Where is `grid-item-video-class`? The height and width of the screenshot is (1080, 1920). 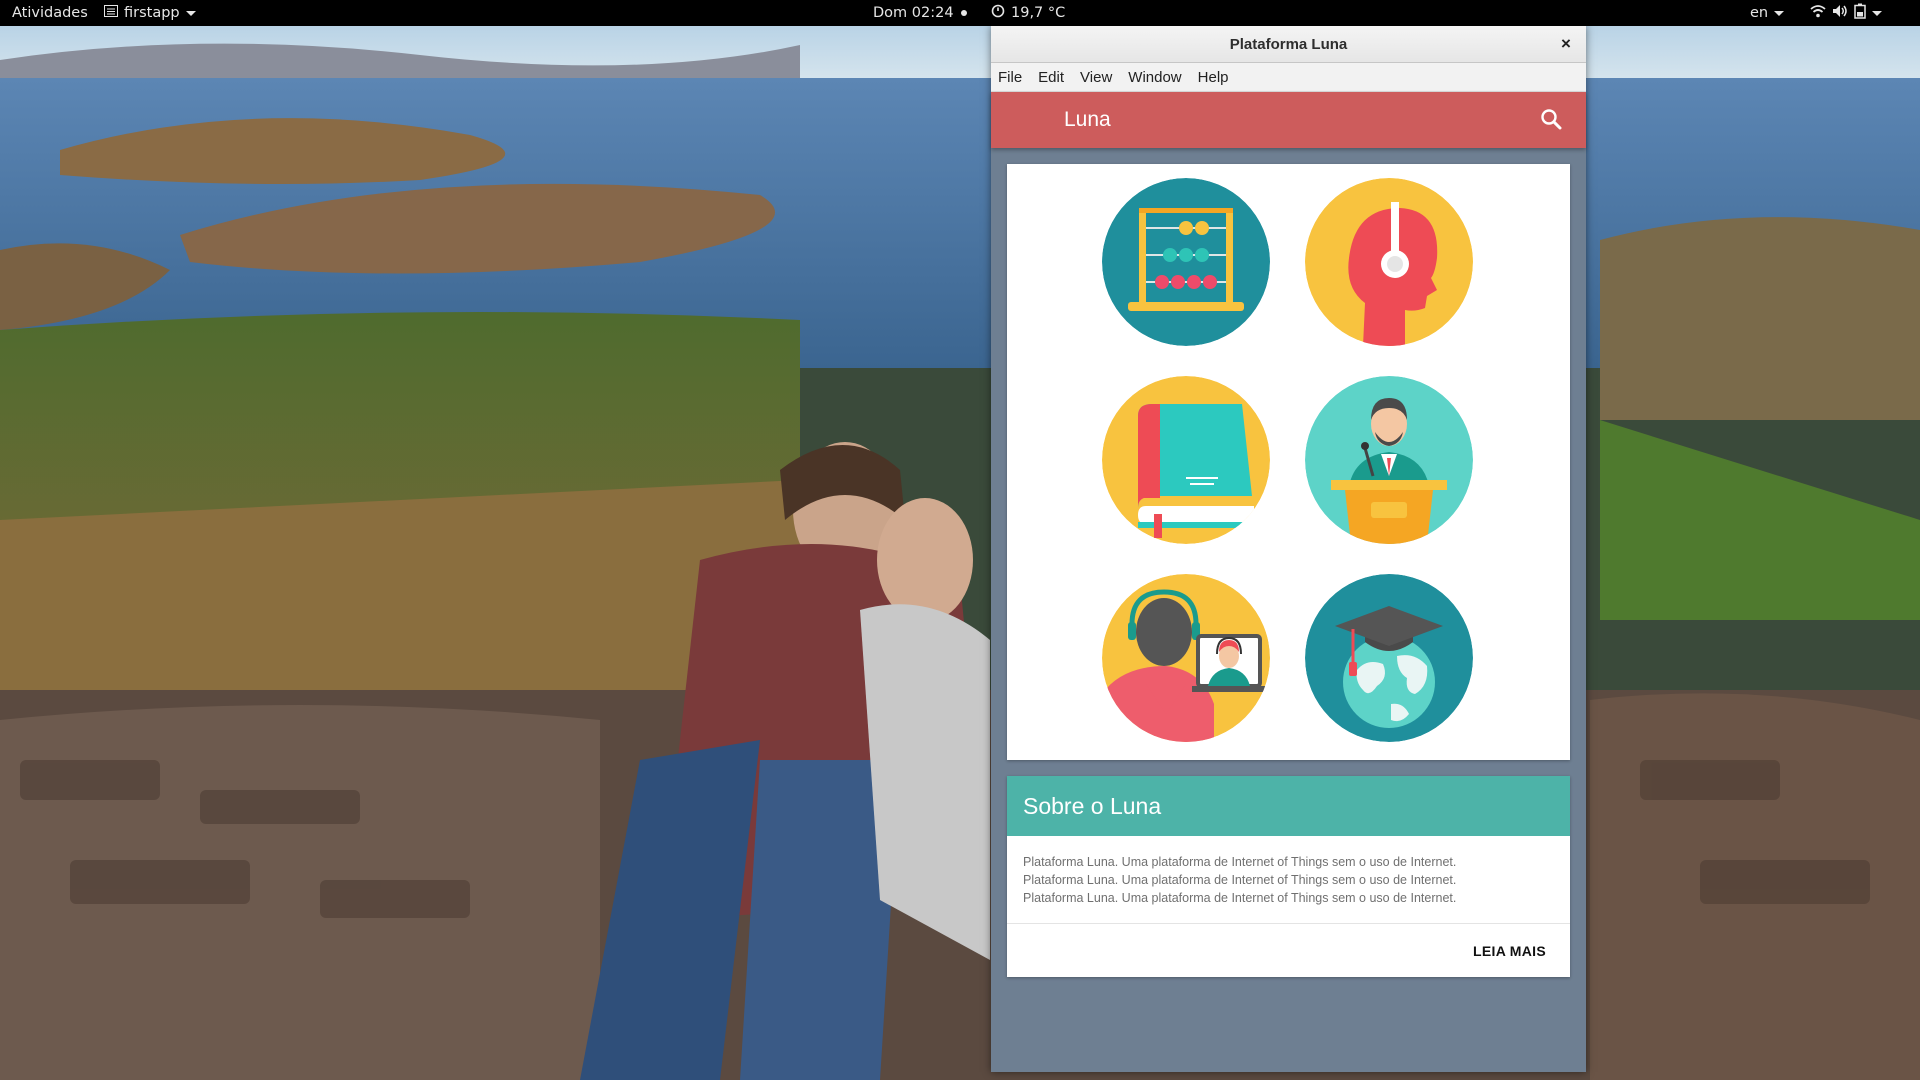
grid-item-video-class is located at coordinates (1186, 658).